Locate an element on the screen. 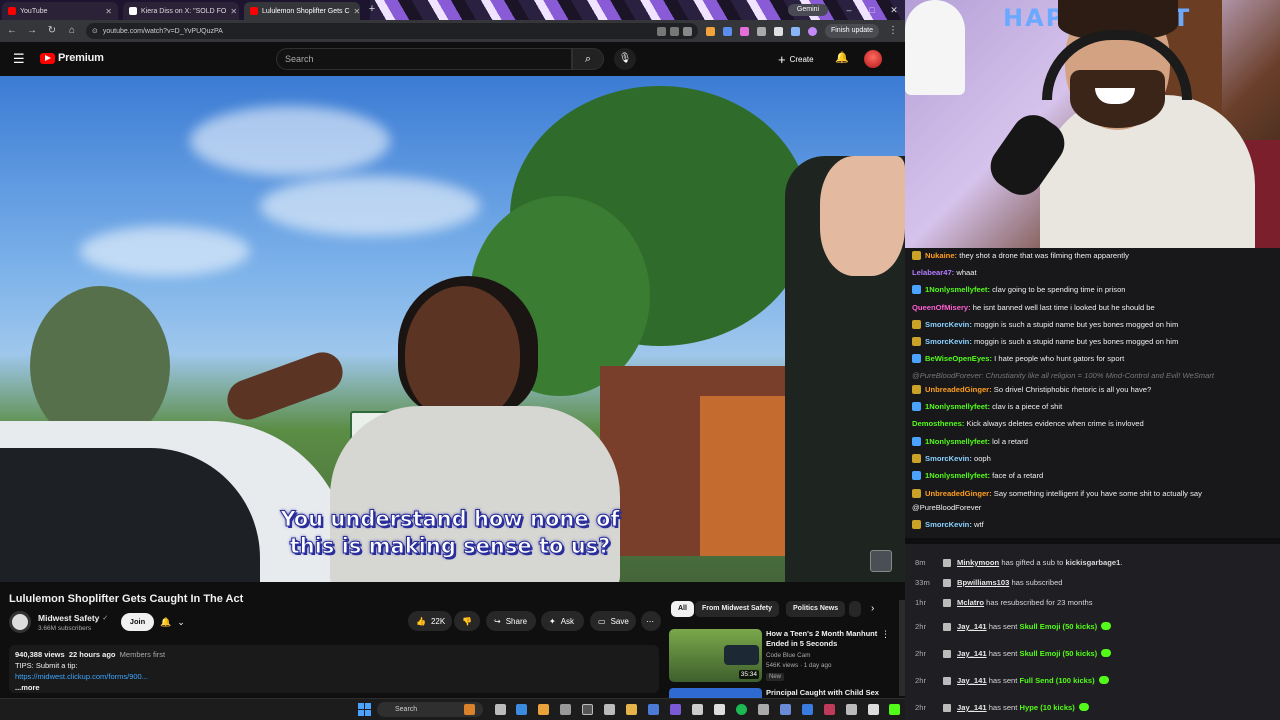 Image resolution: width=1280 pixels, height=720 pixels. tab-lululemon-video: Lululemon Shoplifter Gets C ✕ is located at coordinates (302, 11).